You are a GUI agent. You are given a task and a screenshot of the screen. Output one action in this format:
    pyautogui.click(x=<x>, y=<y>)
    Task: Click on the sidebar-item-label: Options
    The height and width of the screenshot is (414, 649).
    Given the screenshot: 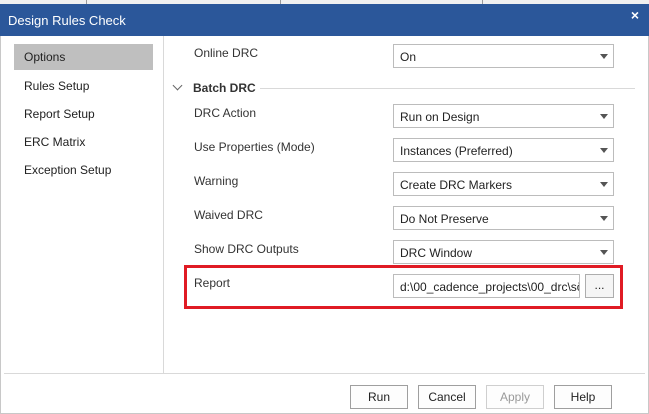 What is the action you would take?
    pyautogui.click(x=45, y=57)
    